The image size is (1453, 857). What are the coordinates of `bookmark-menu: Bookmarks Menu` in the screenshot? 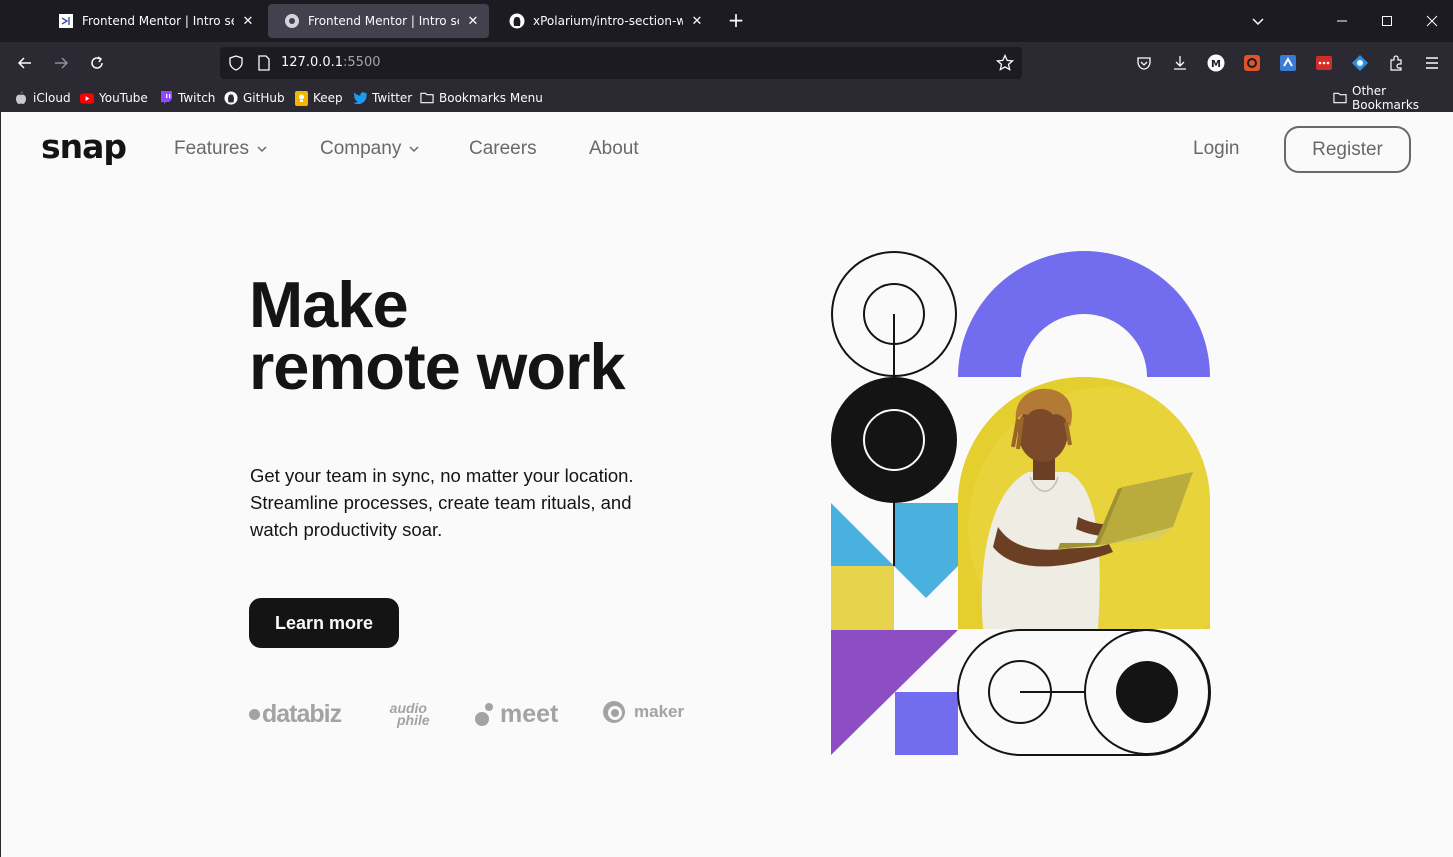 It's located at (481, 98).